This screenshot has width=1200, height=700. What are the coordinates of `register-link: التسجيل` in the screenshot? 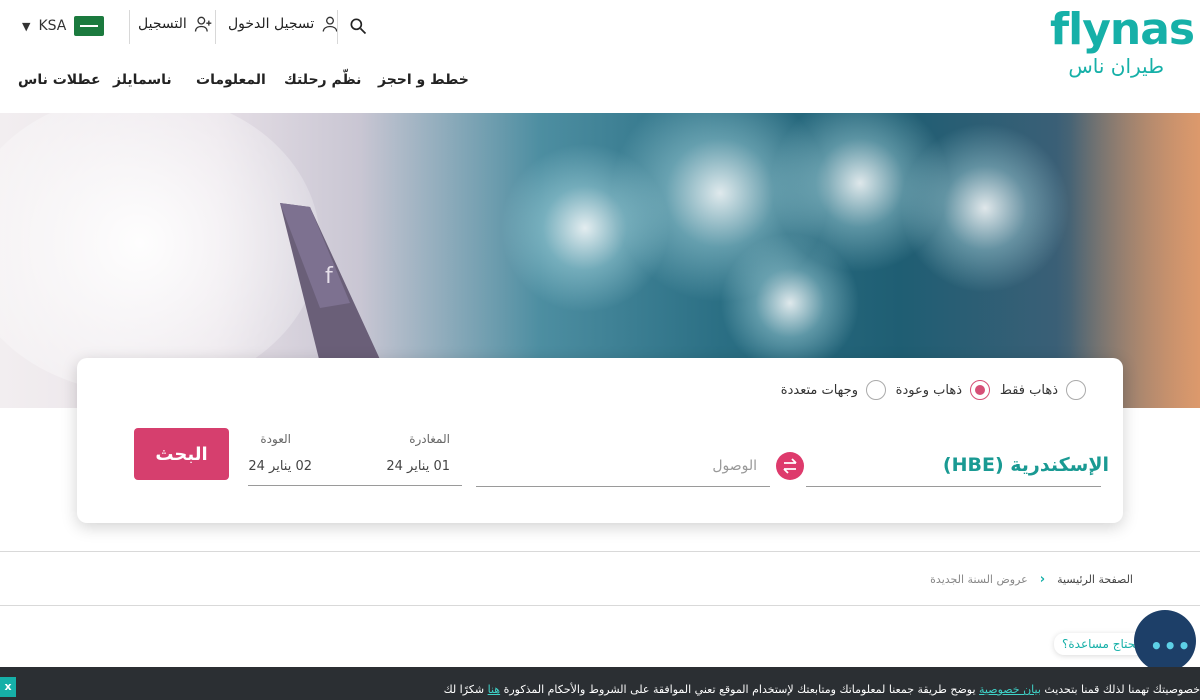 It's located at (175, 24).